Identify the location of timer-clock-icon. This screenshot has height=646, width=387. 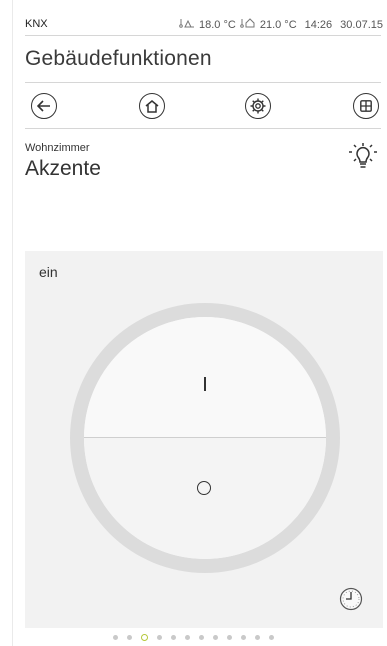
(351, 599).